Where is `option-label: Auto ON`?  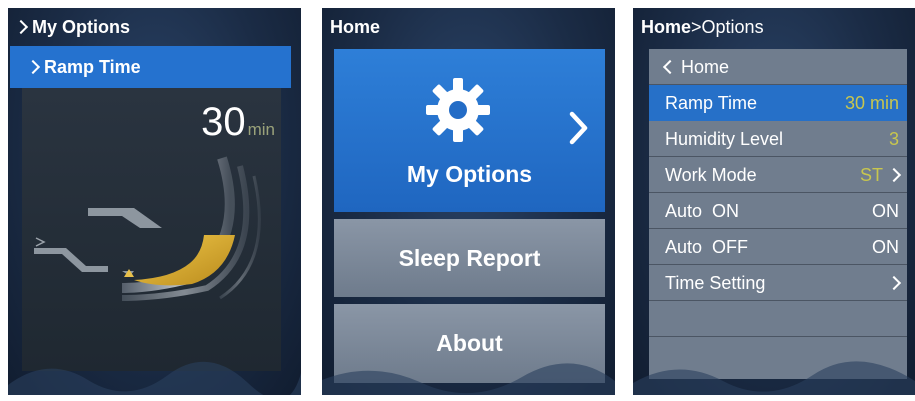
option-label: Auto ON is located at coordinates (702, 211).